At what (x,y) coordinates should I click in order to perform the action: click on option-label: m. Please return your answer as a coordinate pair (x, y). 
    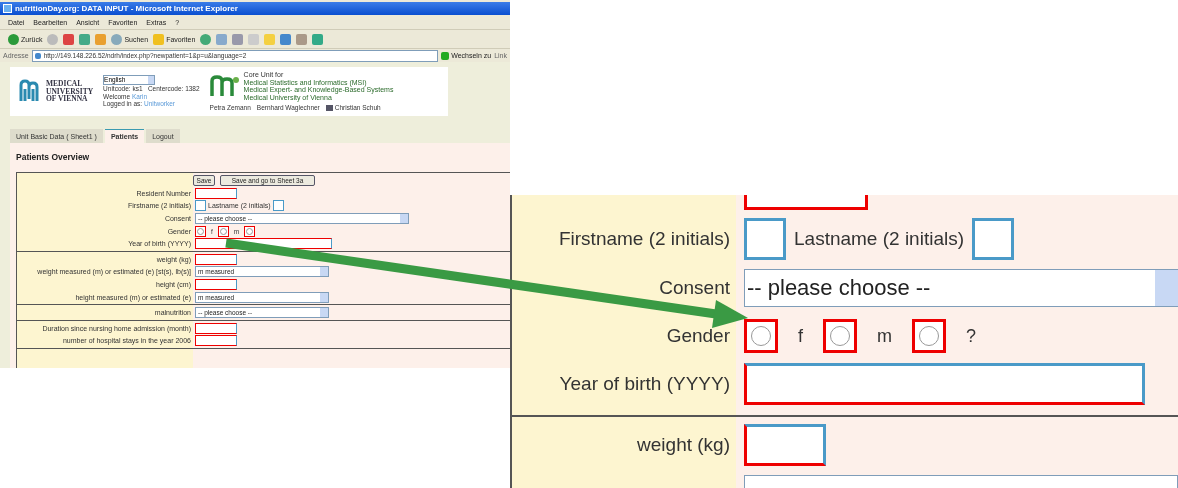
    Looking at the image, I should click on (884, 336).